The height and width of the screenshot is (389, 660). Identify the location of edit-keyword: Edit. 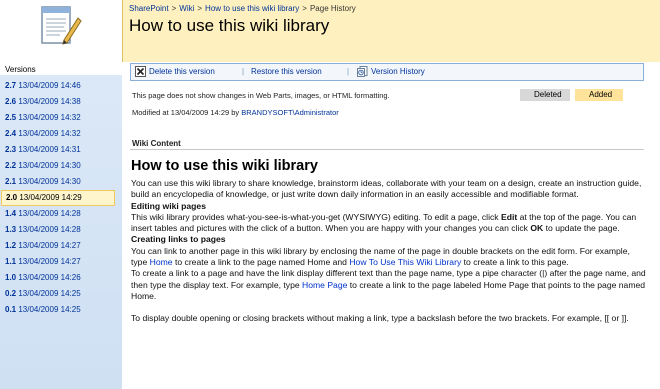
(509, 216).